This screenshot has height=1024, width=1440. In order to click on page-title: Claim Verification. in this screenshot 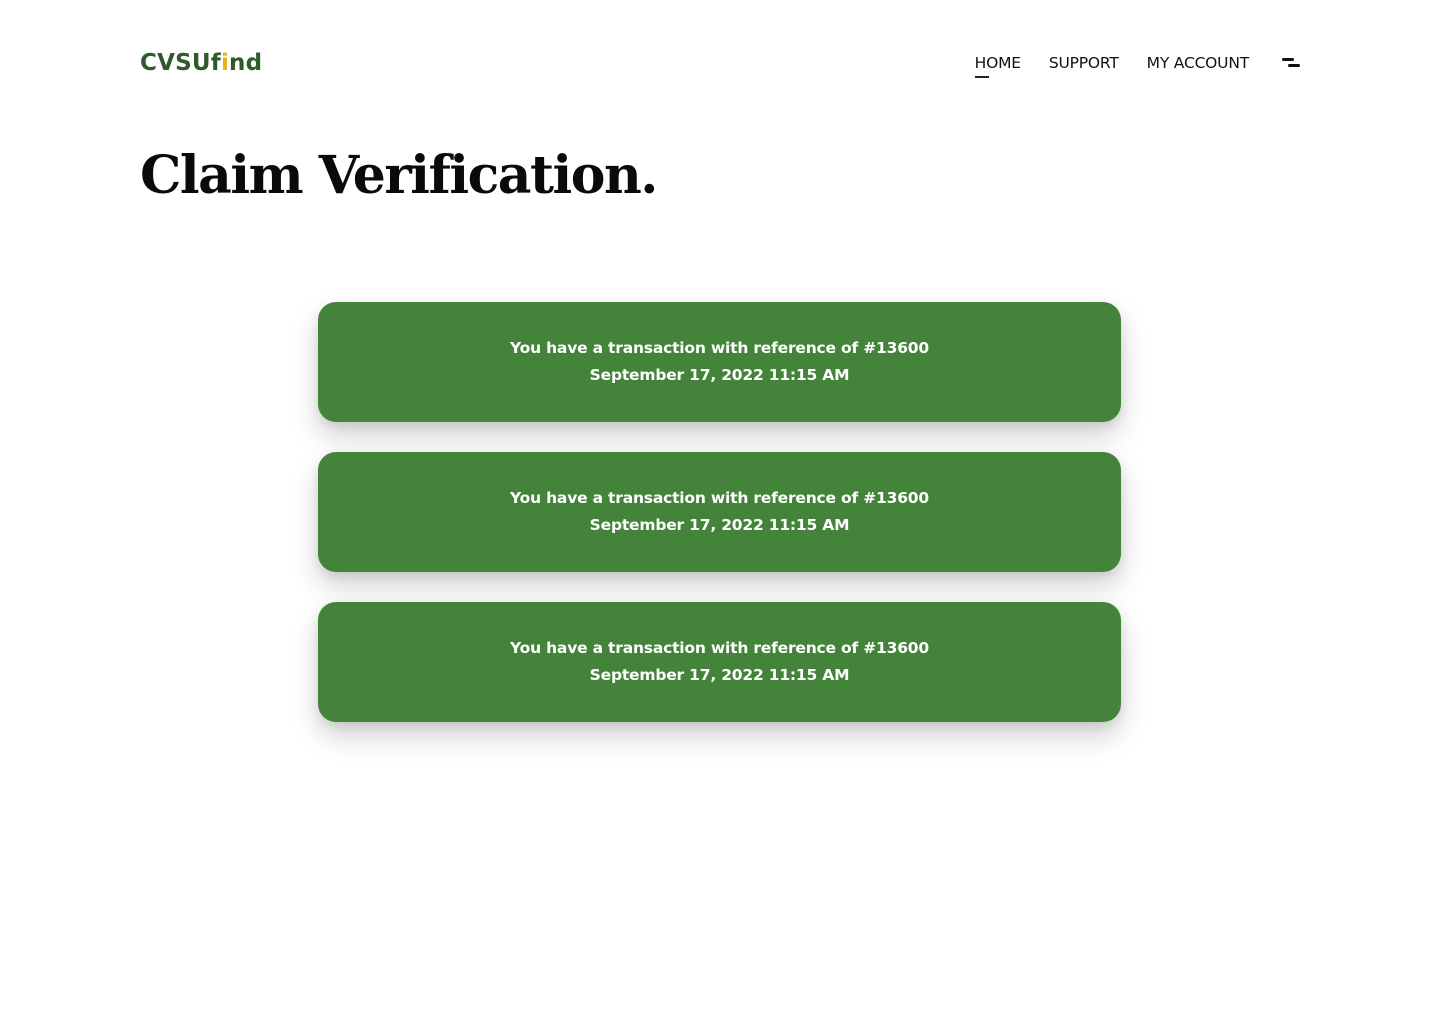, I will do `click(399, 175)`.